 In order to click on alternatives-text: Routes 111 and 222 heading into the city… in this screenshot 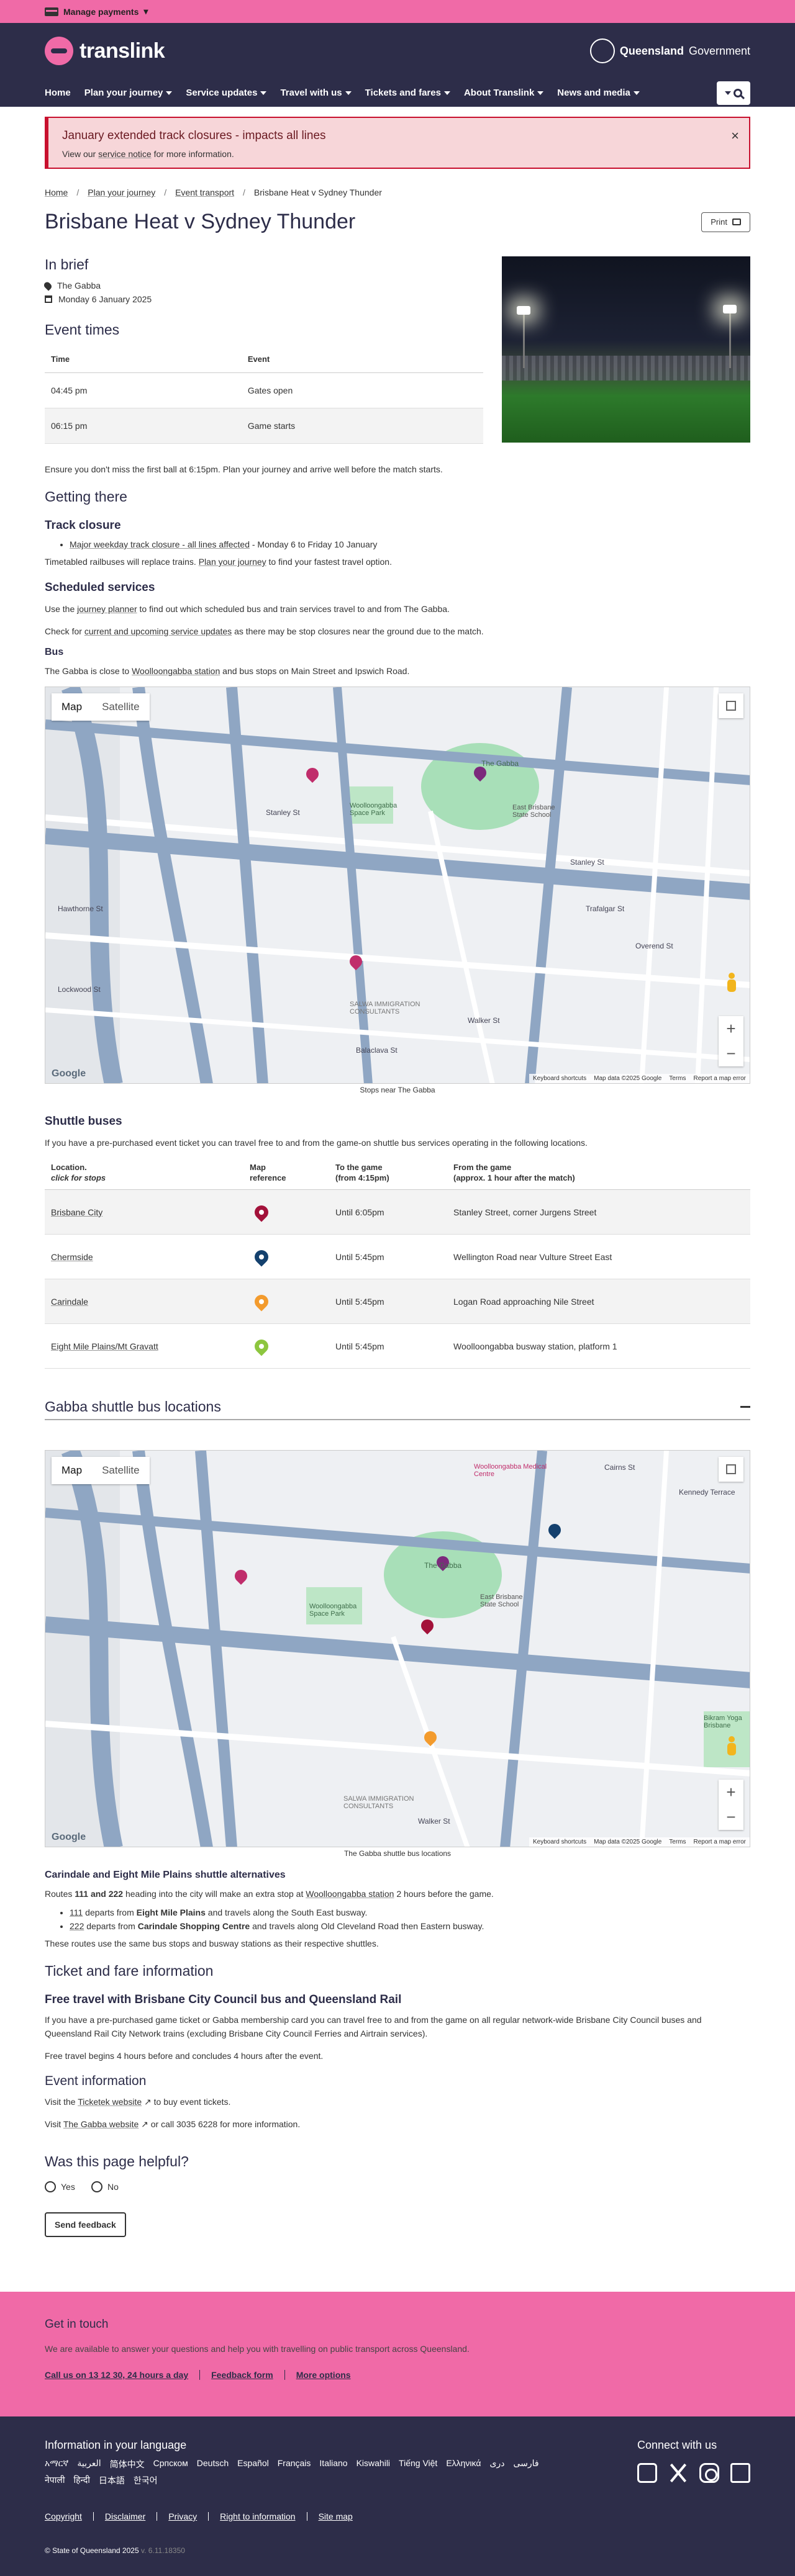, I will do `click(269, 1894)`.